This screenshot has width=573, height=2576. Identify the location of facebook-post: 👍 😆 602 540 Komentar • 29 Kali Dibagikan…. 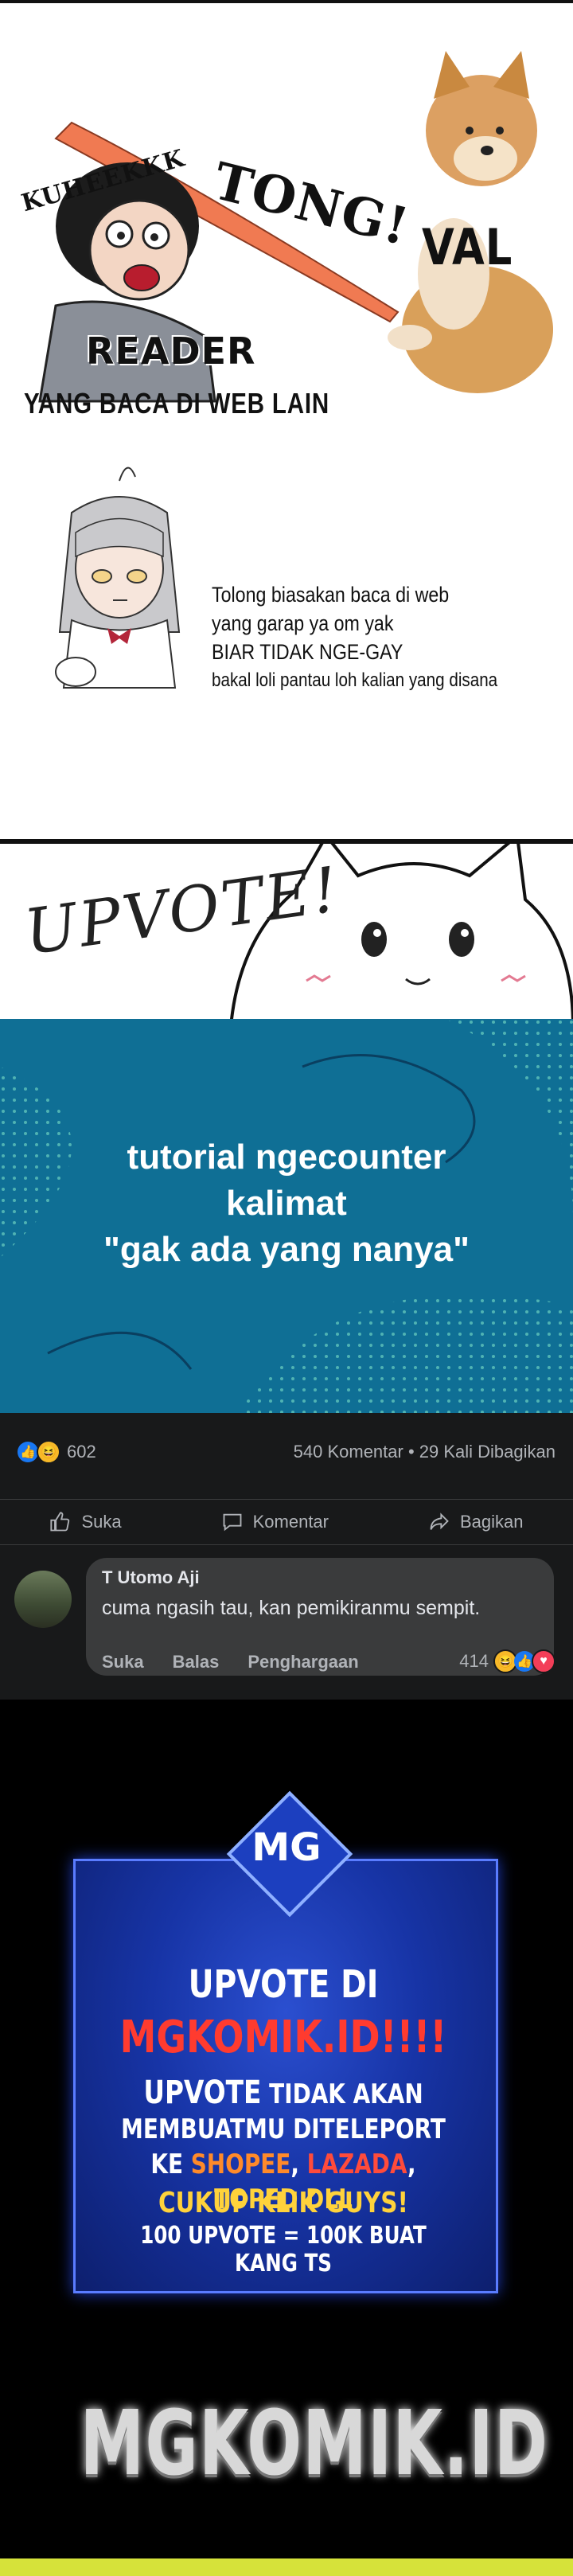
(286, 1556).